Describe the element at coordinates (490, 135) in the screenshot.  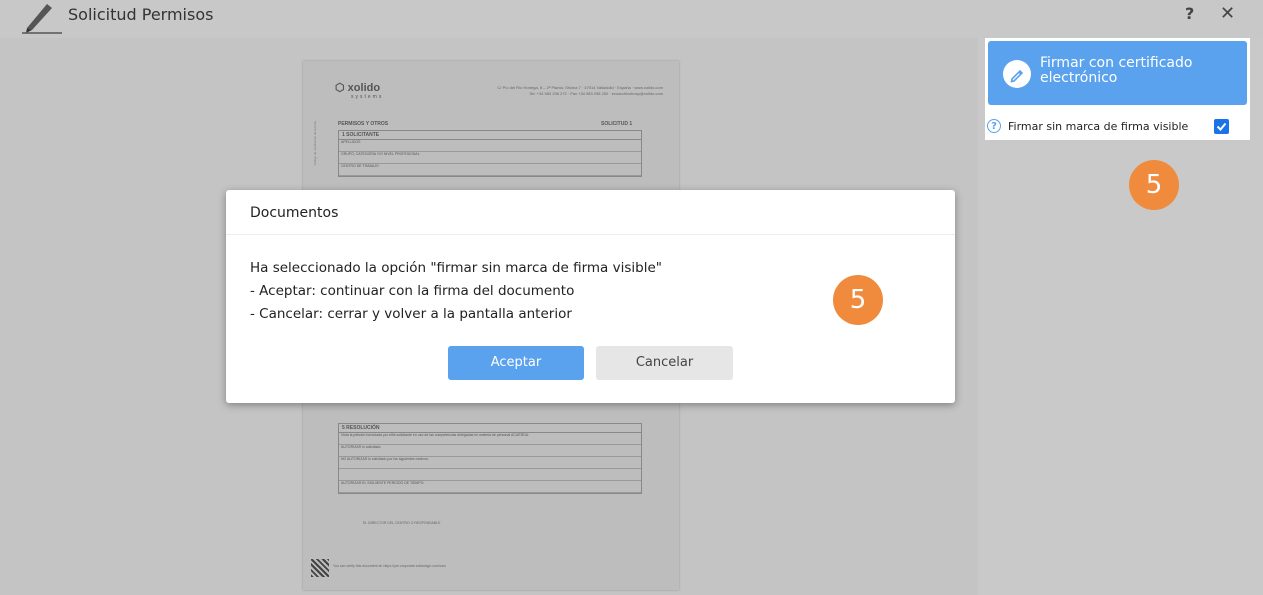
I see `section-title: 1 SOLICITANTE` at that location.